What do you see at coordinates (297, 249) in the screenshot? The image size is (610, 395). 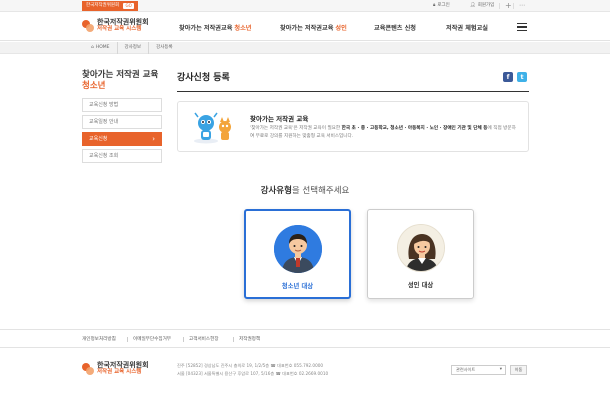 I see `youth-instructor-avatar` at bounding box center [297, 249].